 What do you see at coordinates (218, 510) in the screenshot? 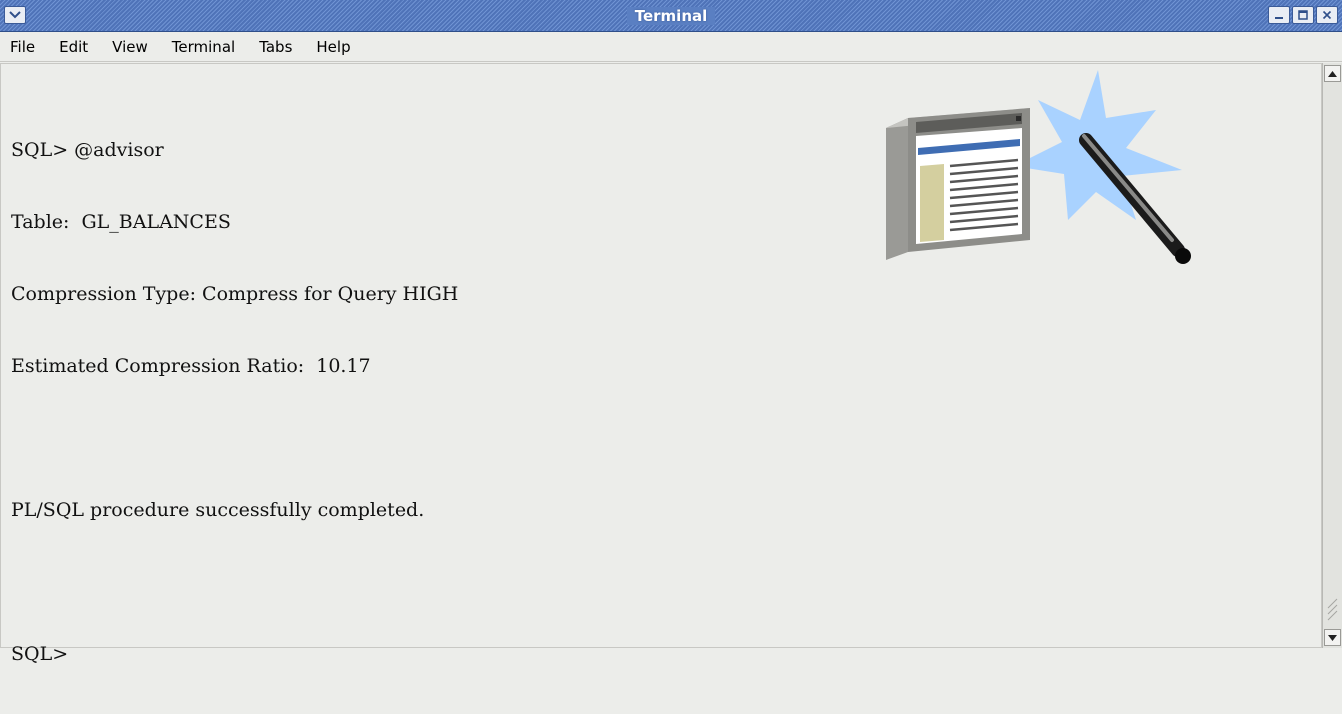
I see `terminal-line-status: PL/SQL procedure successfully completed.` at bounding box center [218, 510].